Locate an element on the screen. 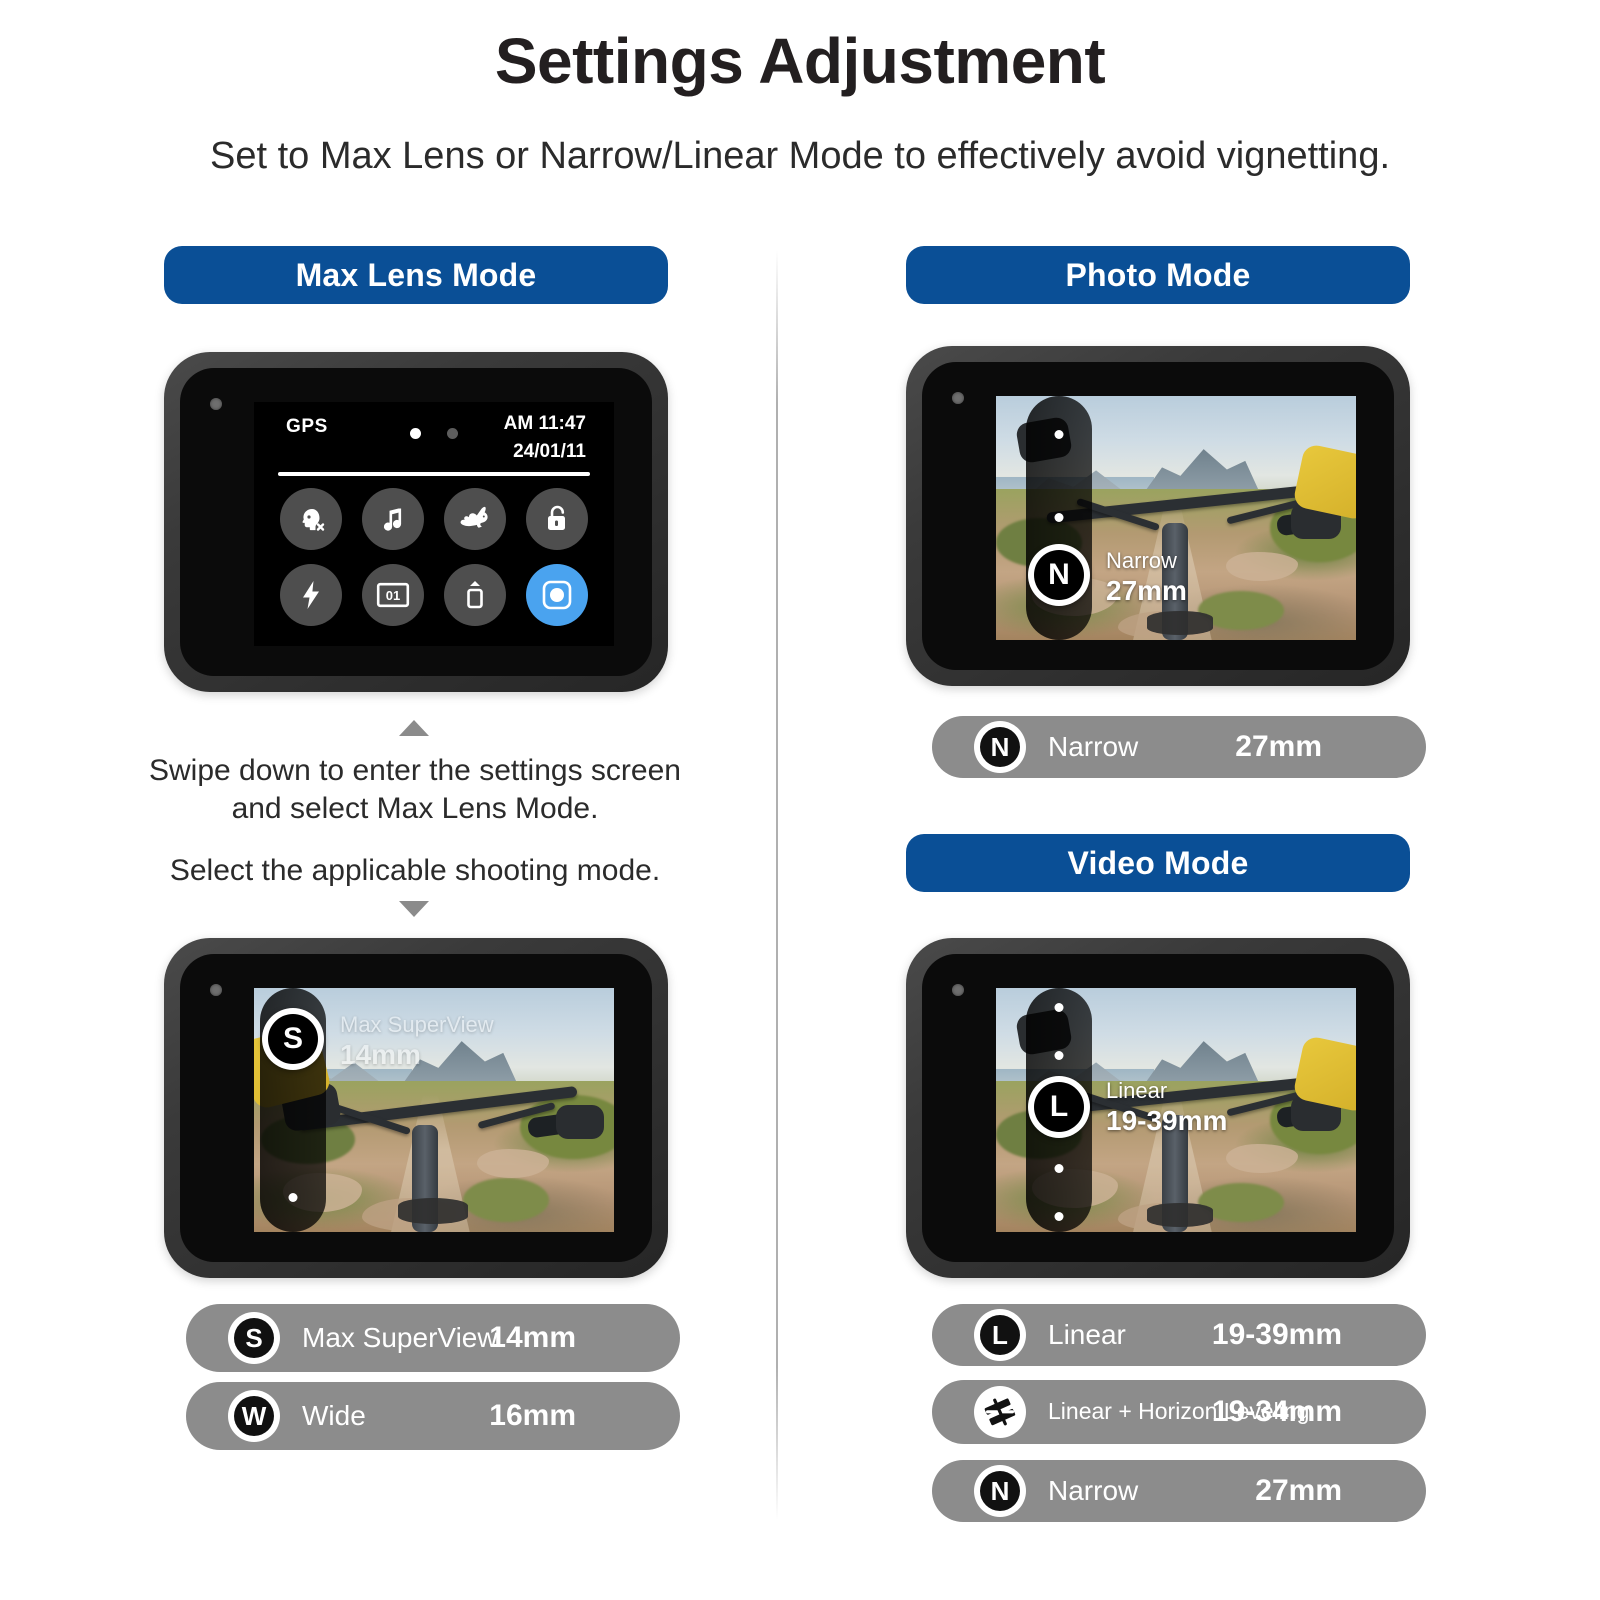  badge-letter: S is located at coordinates (254, 1338).